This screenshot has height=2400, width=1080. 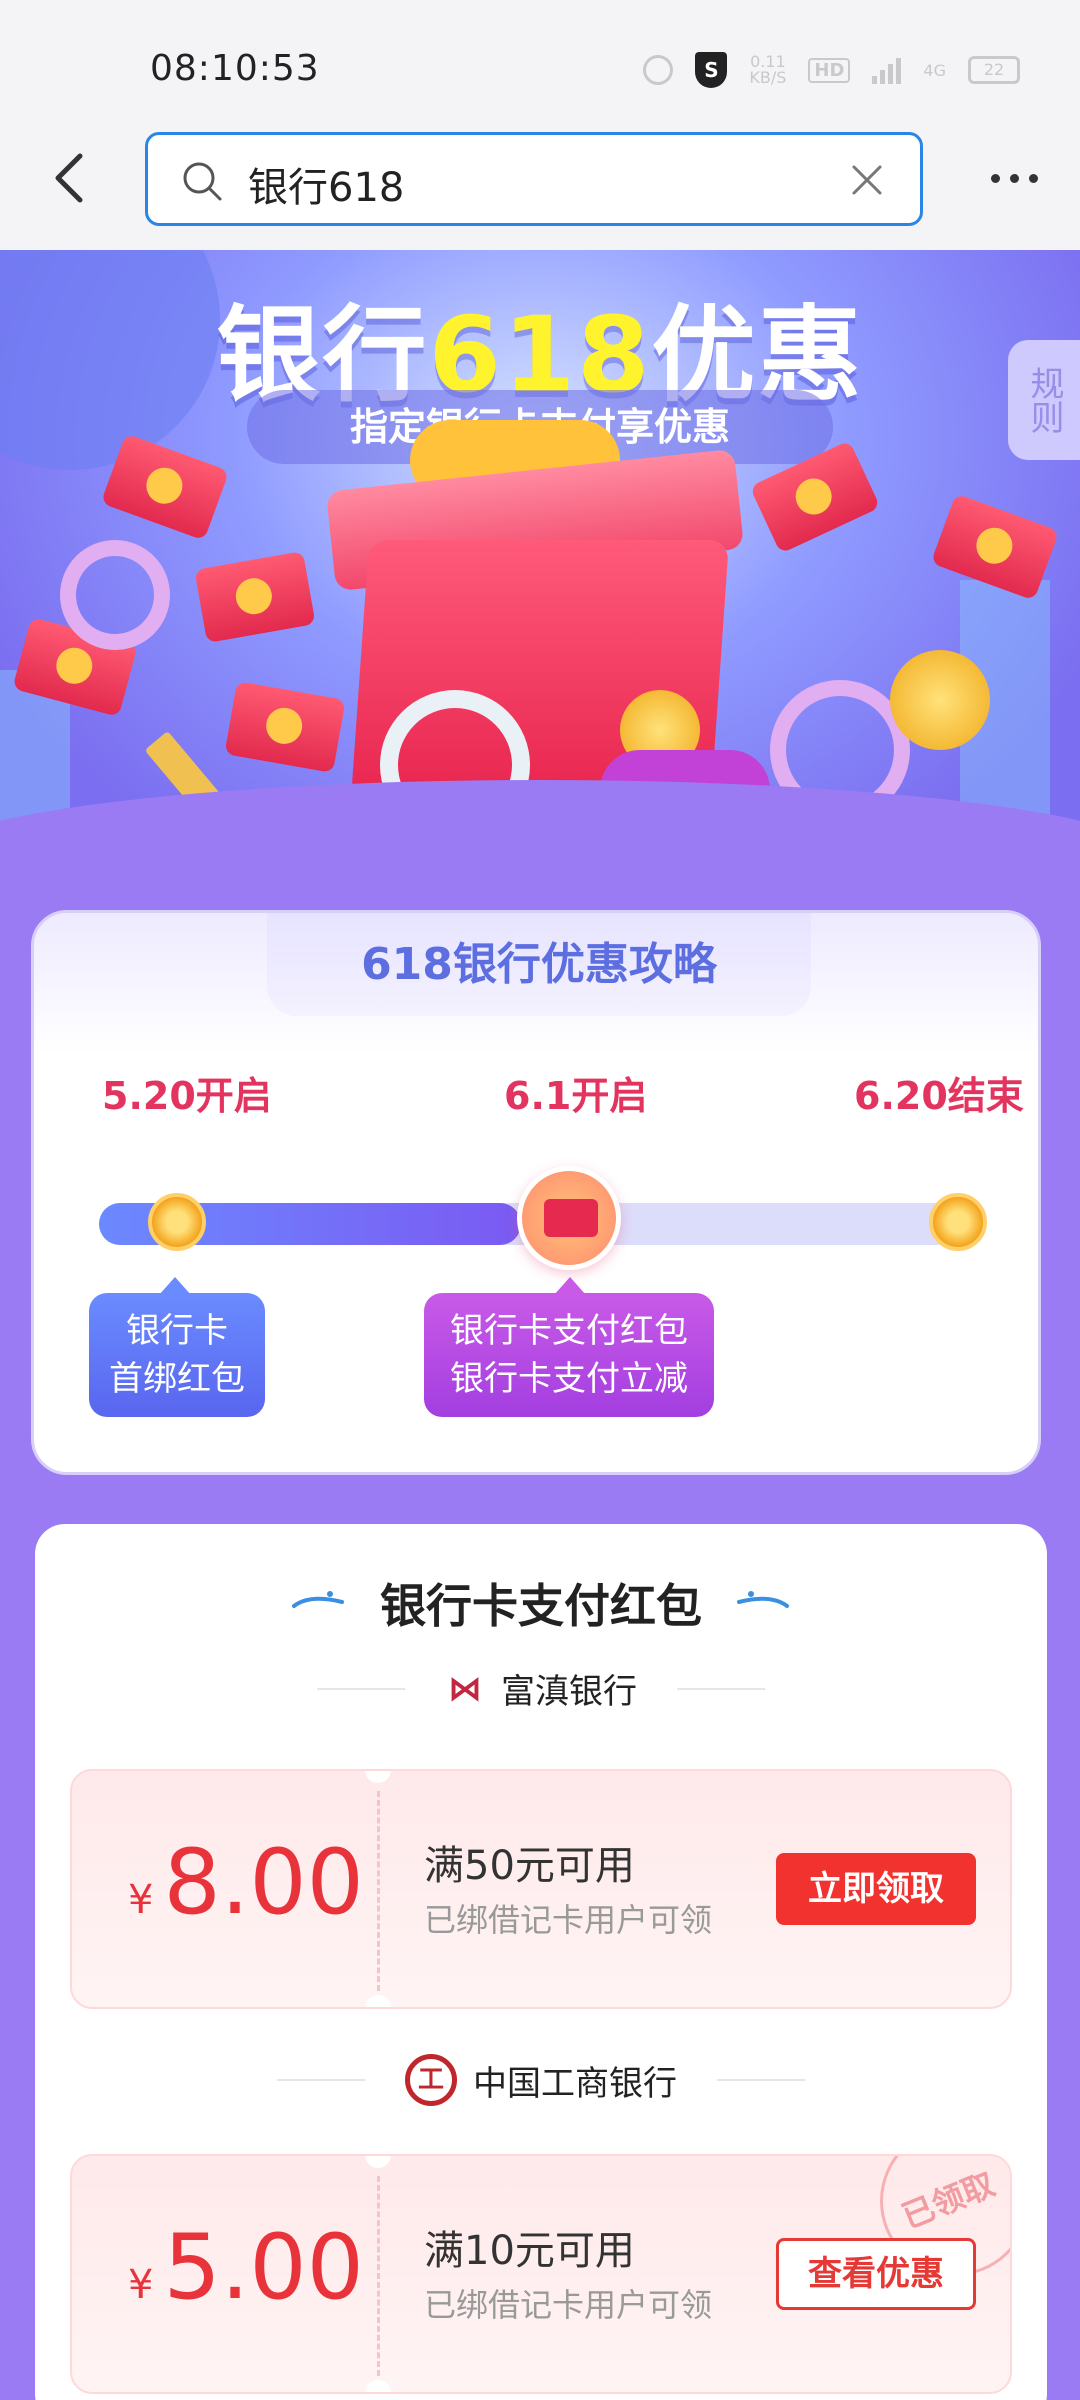 I want to click on back-button, so click(x=72, y=178).